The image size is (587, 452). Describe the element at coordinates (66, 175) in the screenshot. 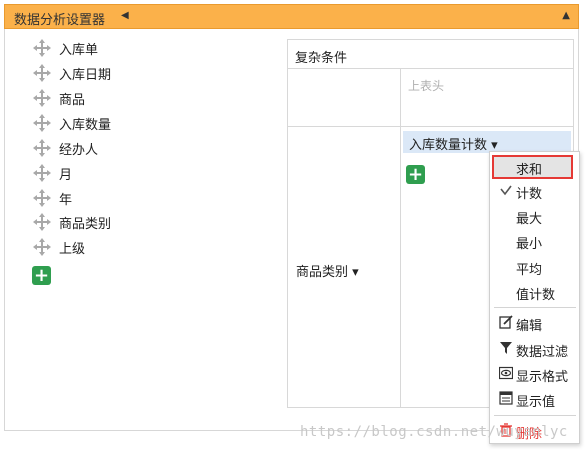

I see `field-label: 月` at that location.